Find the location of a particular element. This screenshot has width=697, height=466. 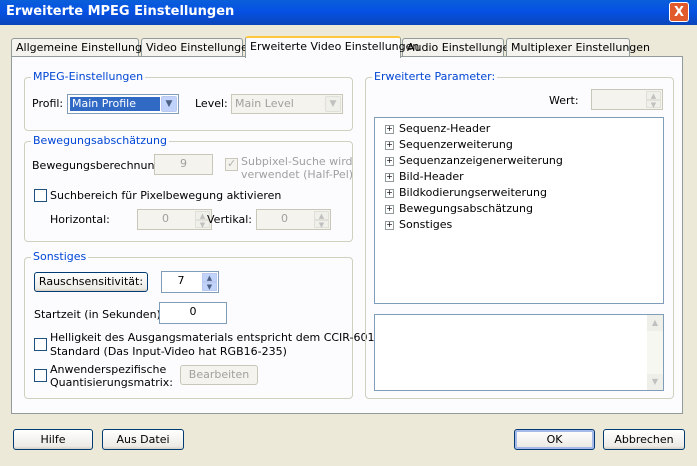

search-range-checkbox is located at coordinates (40, 195).